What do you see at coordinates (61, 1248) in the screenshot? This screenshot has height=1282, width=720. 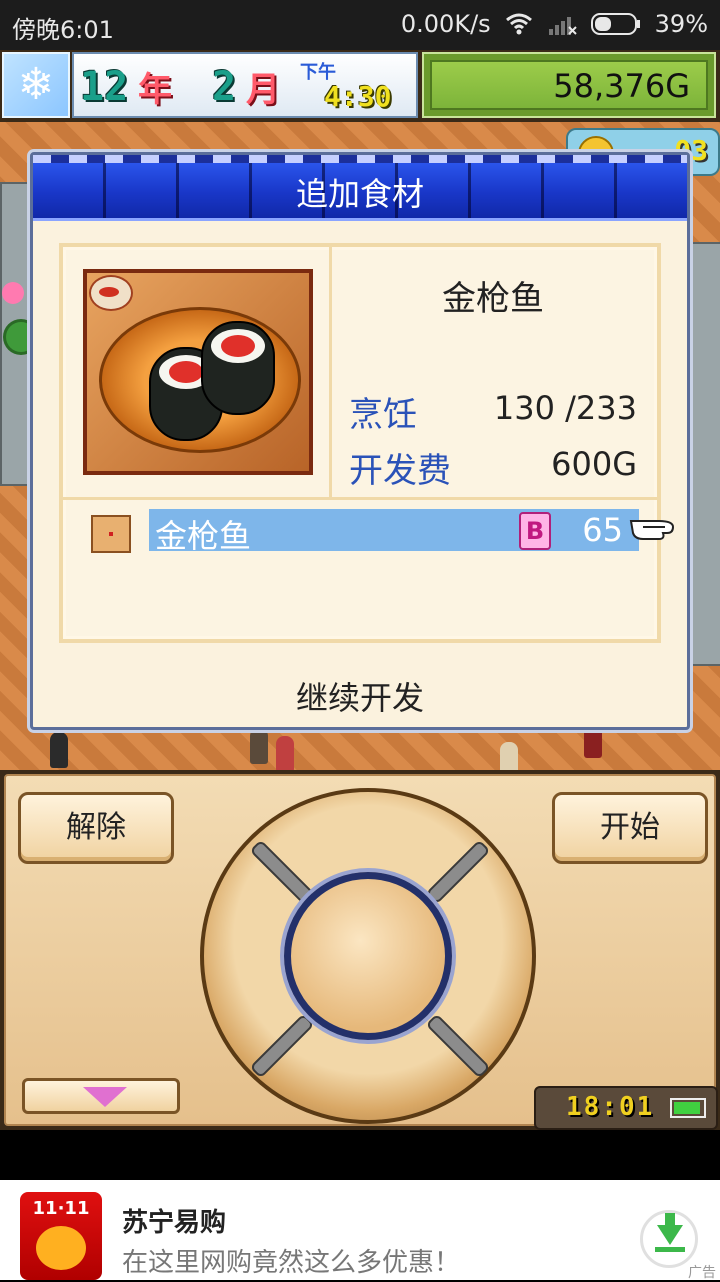 I see `mascot-icon` at bounding box center [61, 1248].